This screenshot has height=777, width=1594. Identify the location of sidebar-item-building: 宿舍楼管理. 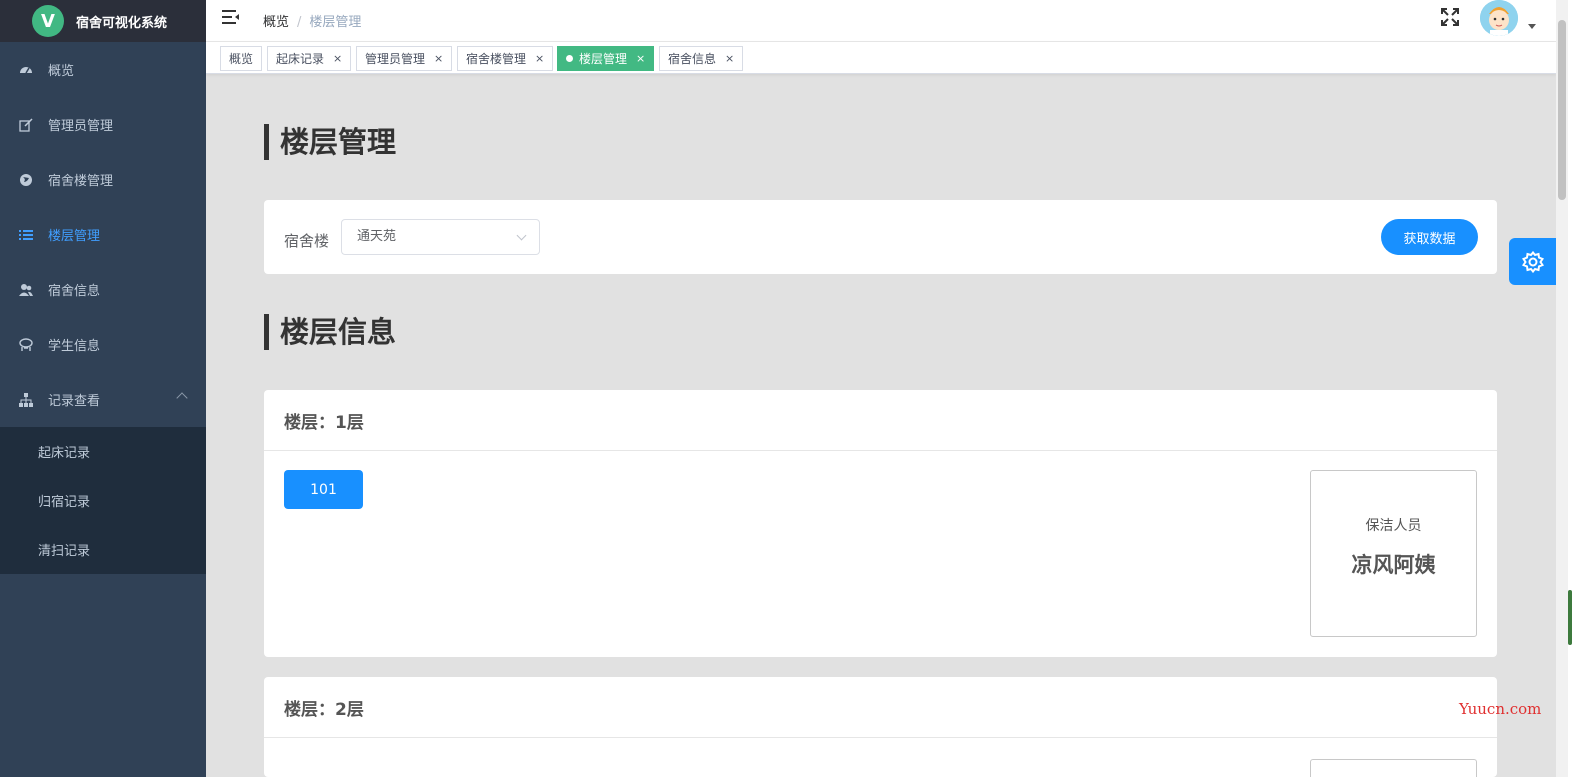
(103, 179).